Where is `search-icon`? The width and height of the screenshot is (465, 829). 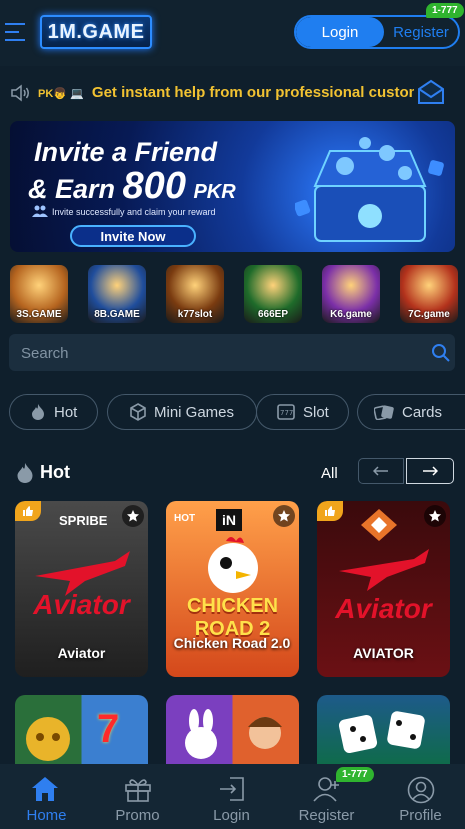 search-icon is located at coordinates (441, 353).